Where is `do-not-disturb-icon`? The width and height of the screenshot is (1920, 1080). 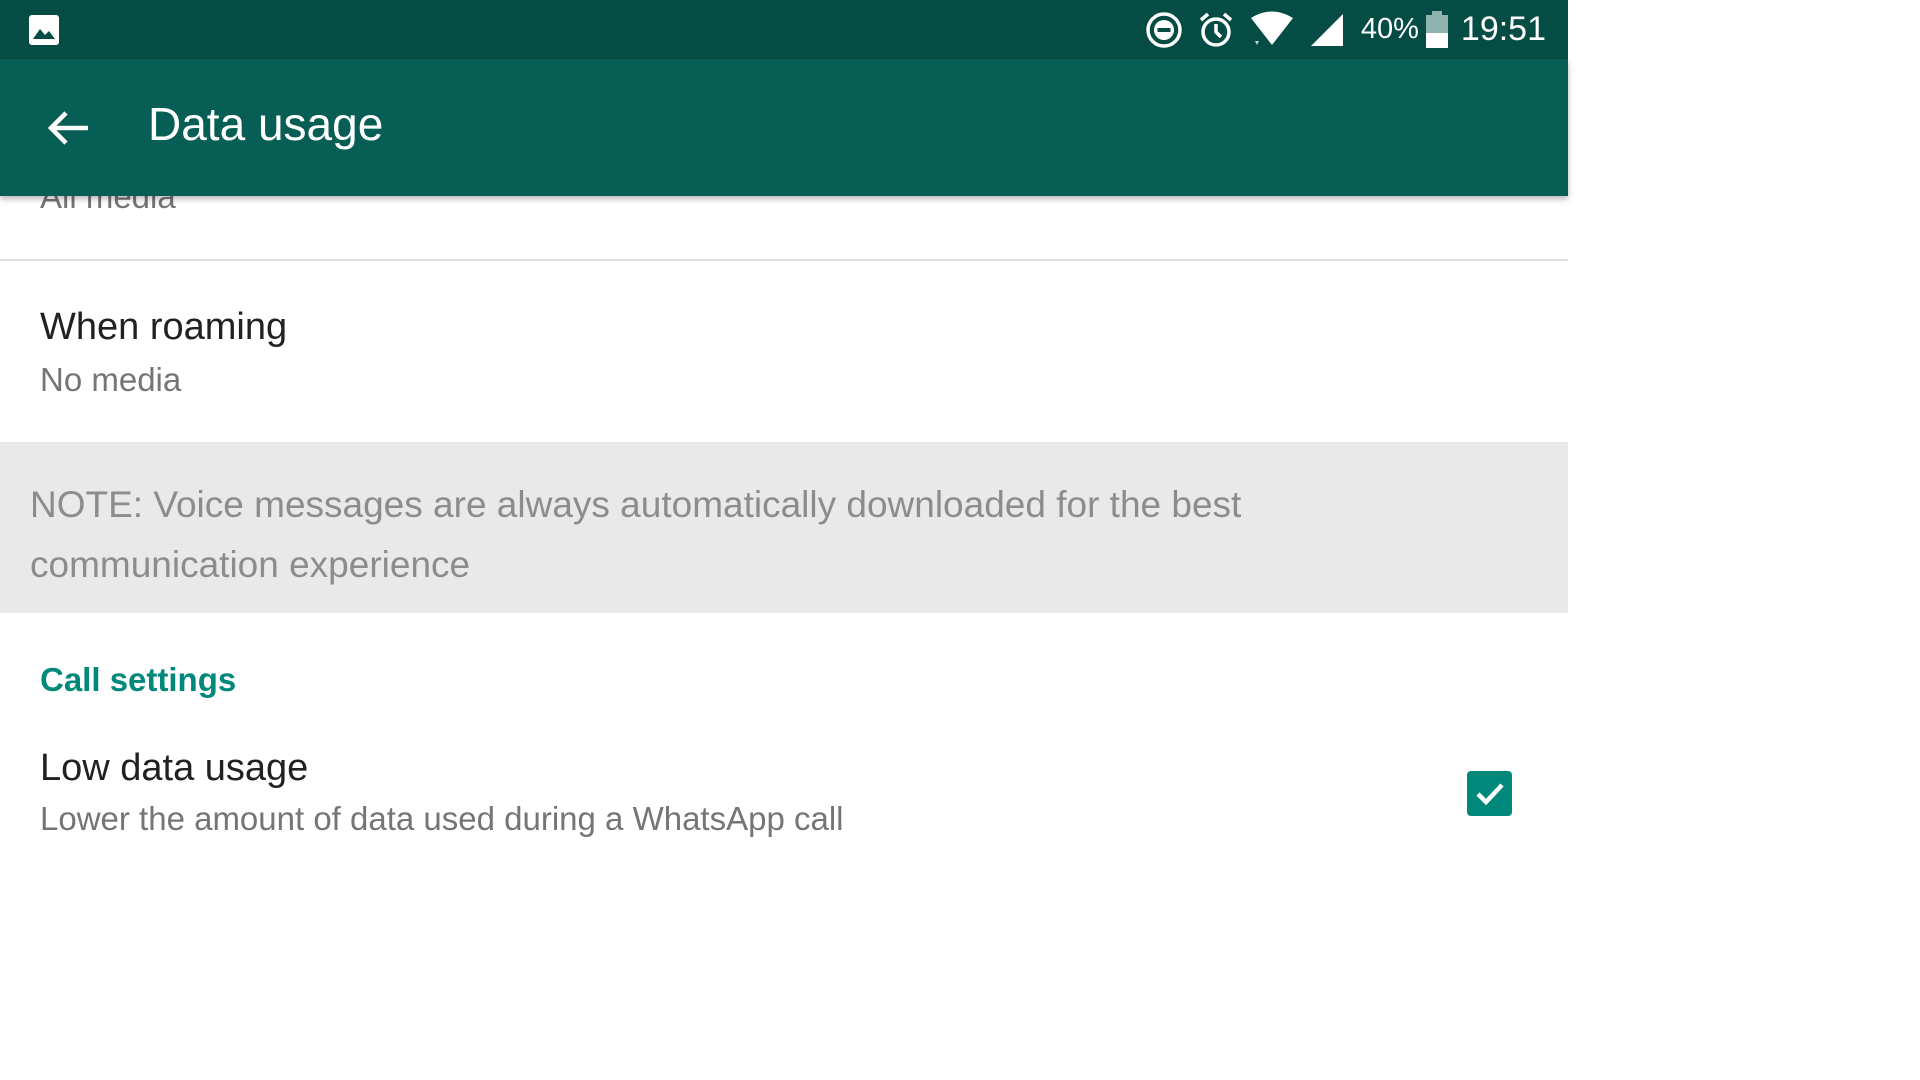
do-not-disturb-icon is located at coordinates (1164, 30).